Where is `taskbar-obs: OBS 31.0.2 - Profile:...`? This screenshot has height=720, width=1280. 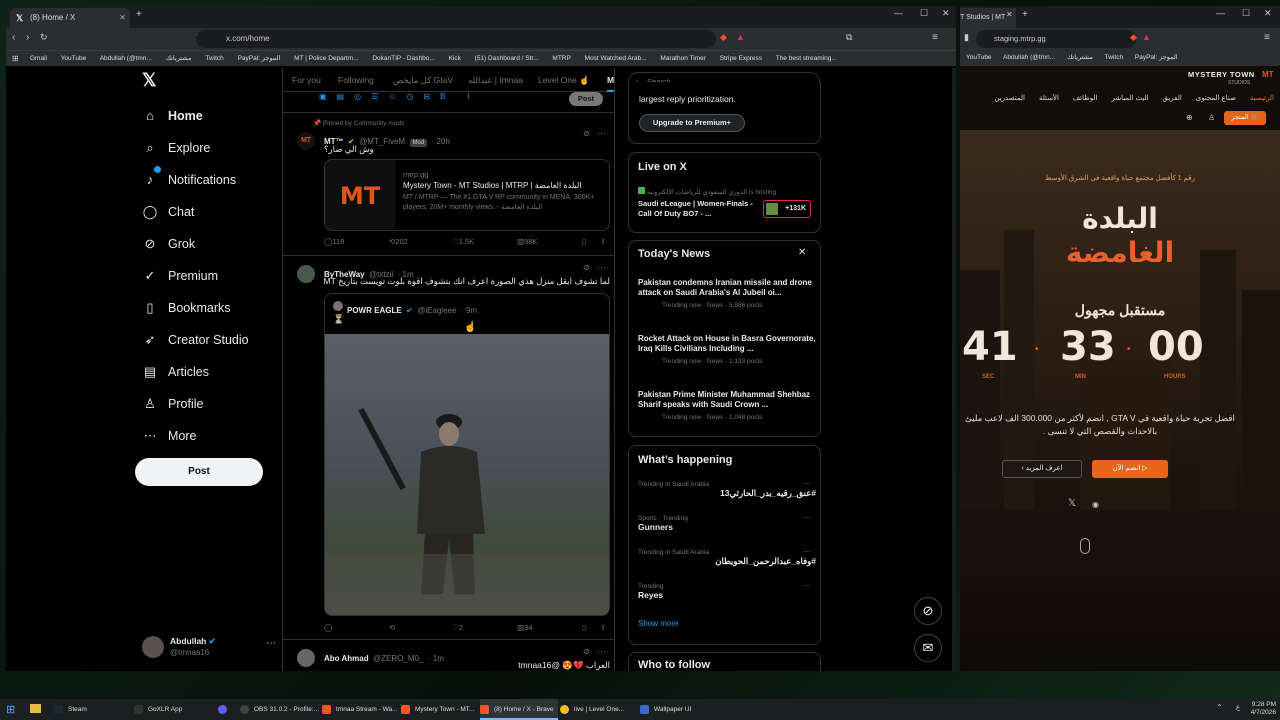 taskbar-obs: OBS 31.0.2 - Profile:... is located at coordinates (280, 709).